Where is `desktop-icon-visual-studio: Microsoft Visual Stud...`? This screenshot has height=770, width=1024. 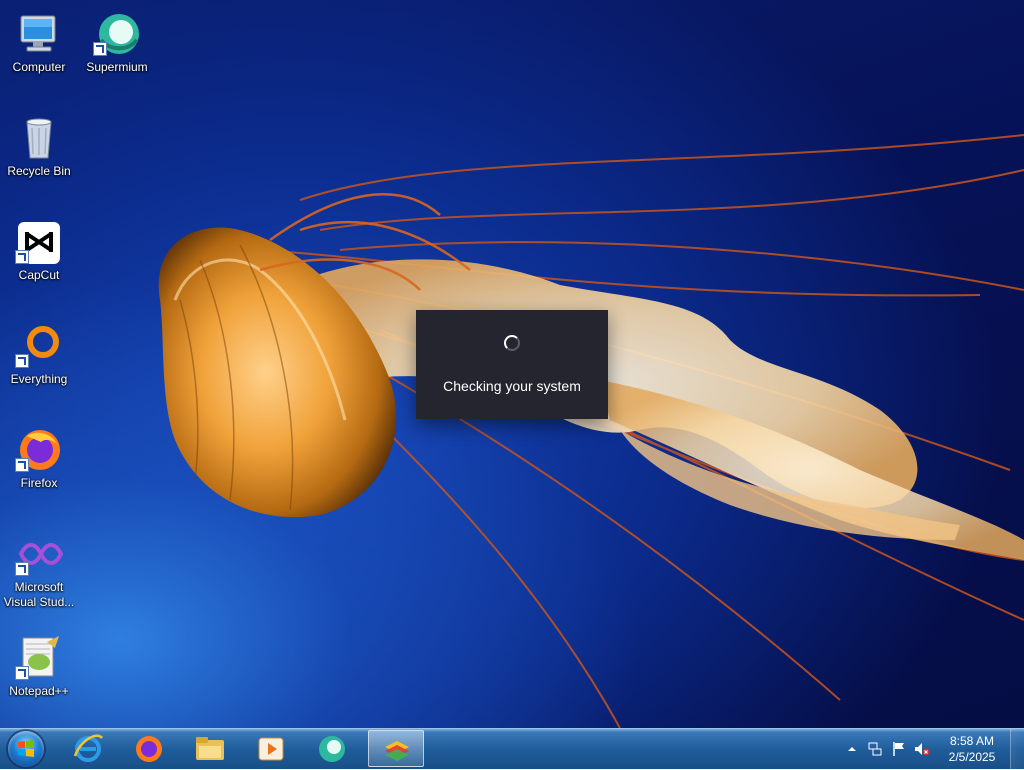 desktop-icon-visual-studio: Microsoft Visual Stud... is located at coordinates (39, 571).